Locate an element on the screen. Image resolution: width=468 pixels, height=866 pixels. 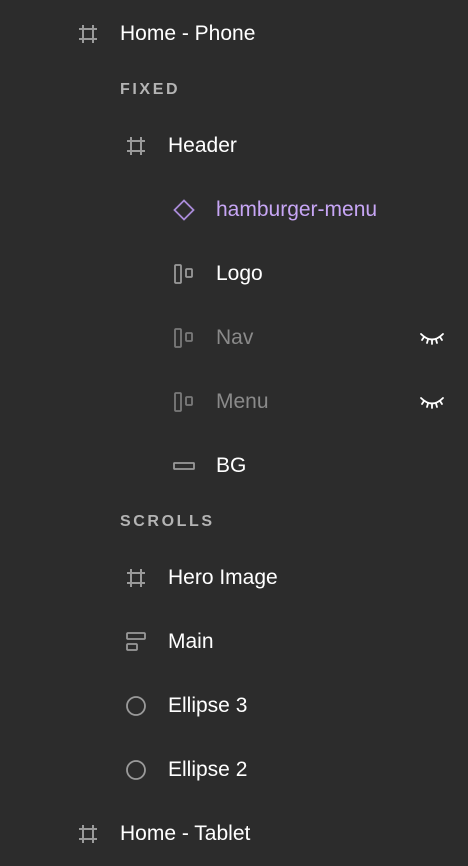
layer-hero-image: Hero Image is located at coordinates (234, 578).